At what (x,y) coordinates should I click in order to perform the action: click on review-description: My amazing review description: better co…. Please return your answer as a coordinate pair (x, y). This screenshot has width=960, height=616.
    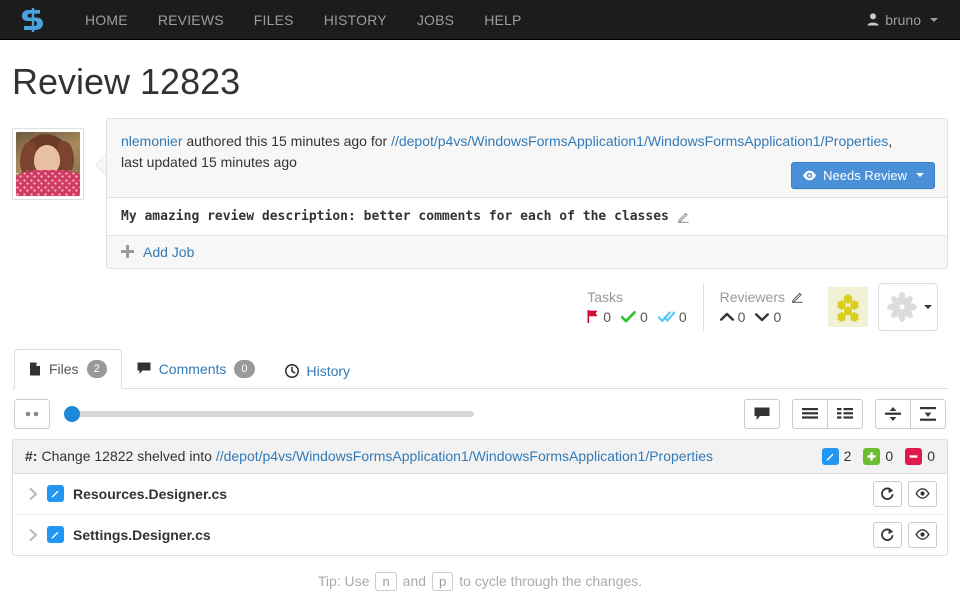
    Looking at the image, I should click on (527, 215).